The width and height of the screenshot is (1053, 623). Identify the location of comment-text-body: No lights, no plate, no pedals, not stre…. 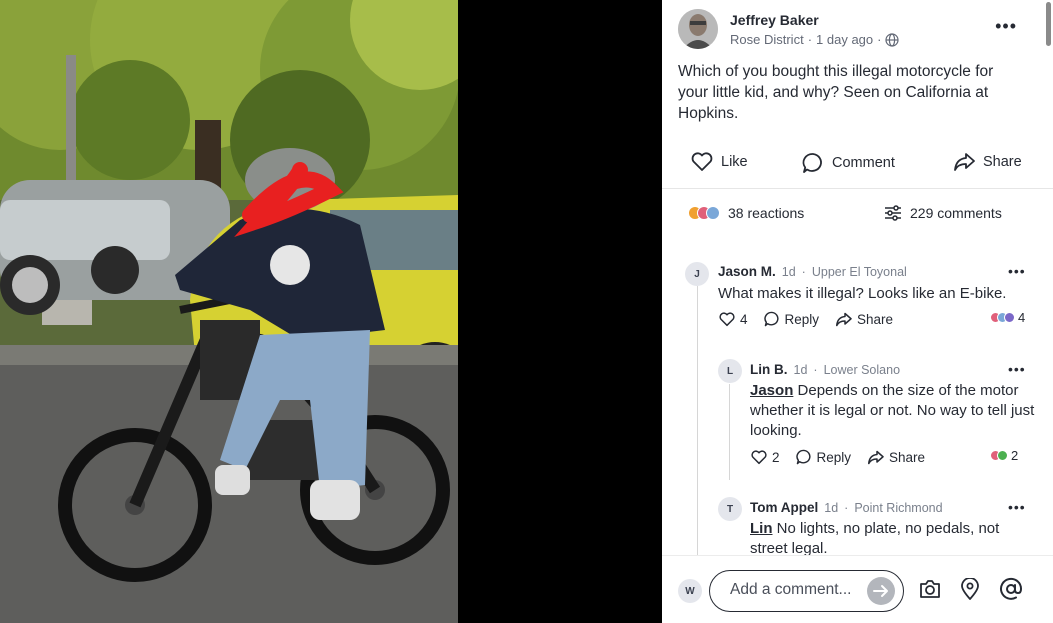
(875, 538).